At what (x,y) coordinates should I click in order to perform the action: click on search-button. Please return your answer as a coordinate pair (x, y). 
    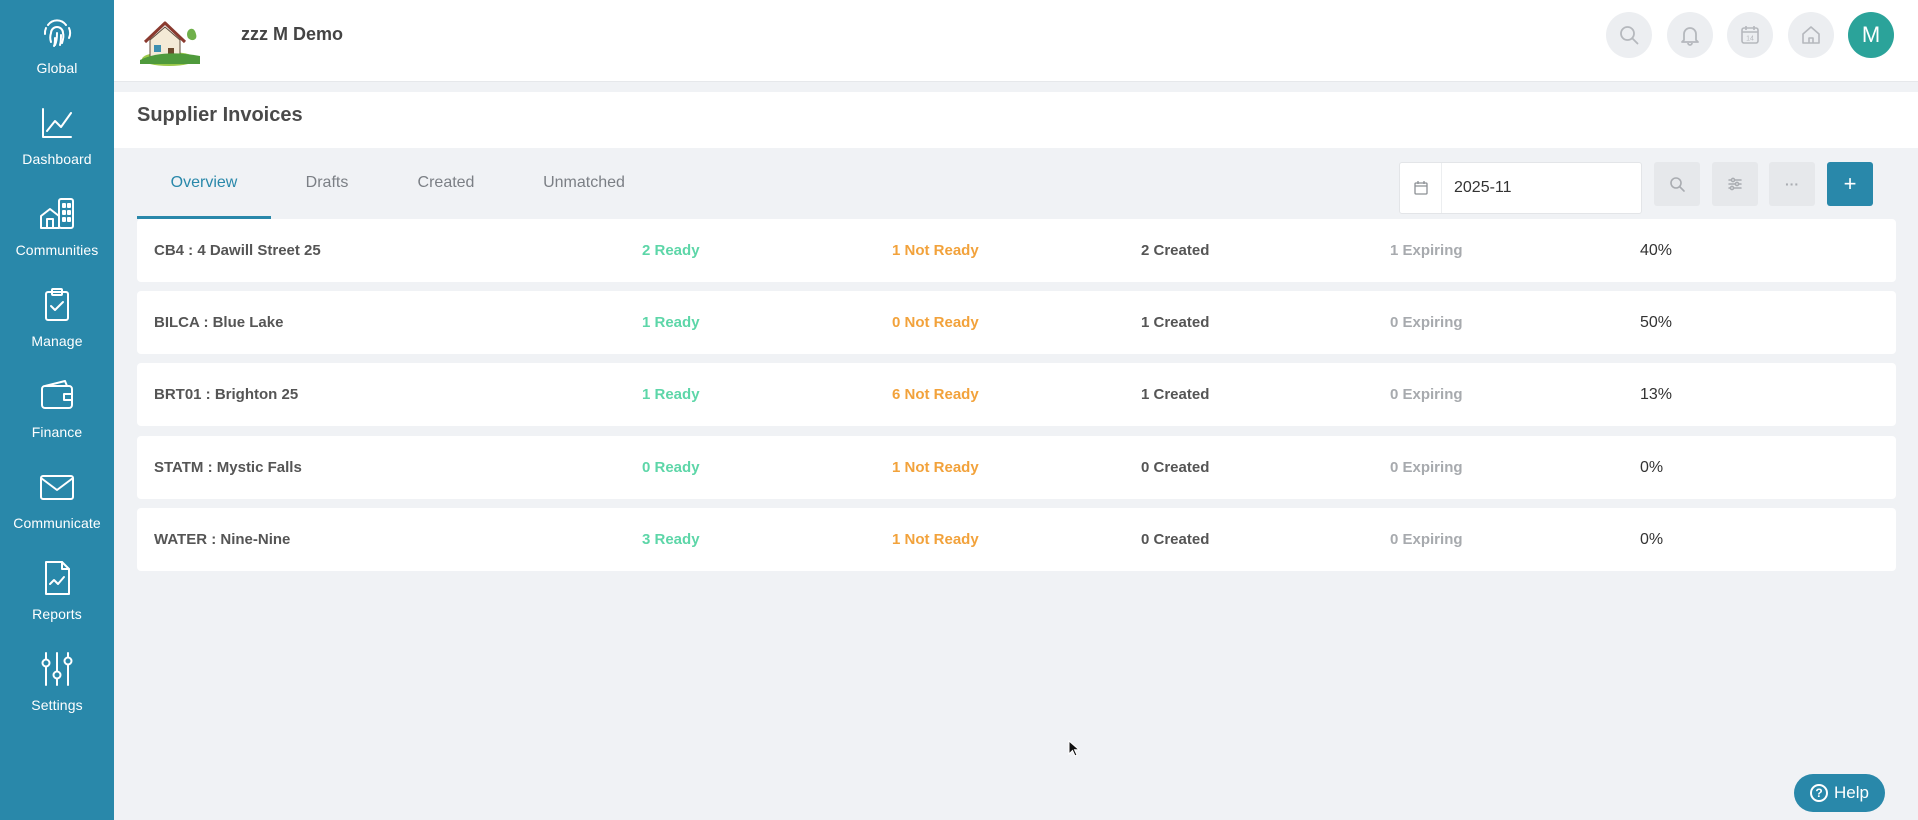
    Looking at the image, I should click on (1677, 184).